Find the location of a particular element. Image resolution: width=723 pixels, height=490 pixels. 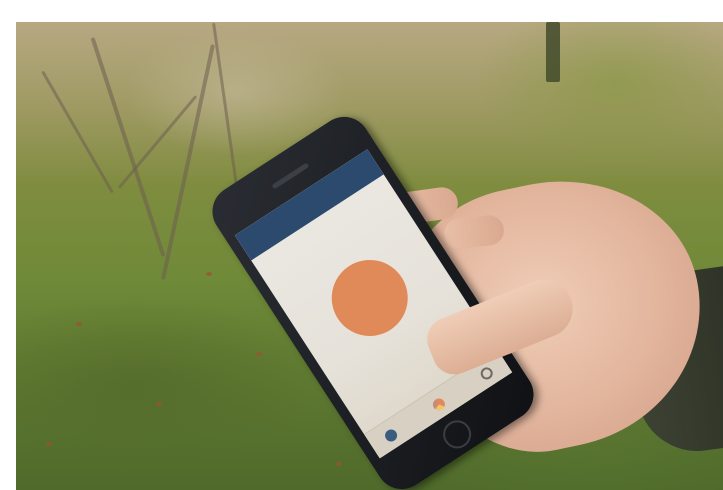

settings-icon is located at coordinates (487, 373).